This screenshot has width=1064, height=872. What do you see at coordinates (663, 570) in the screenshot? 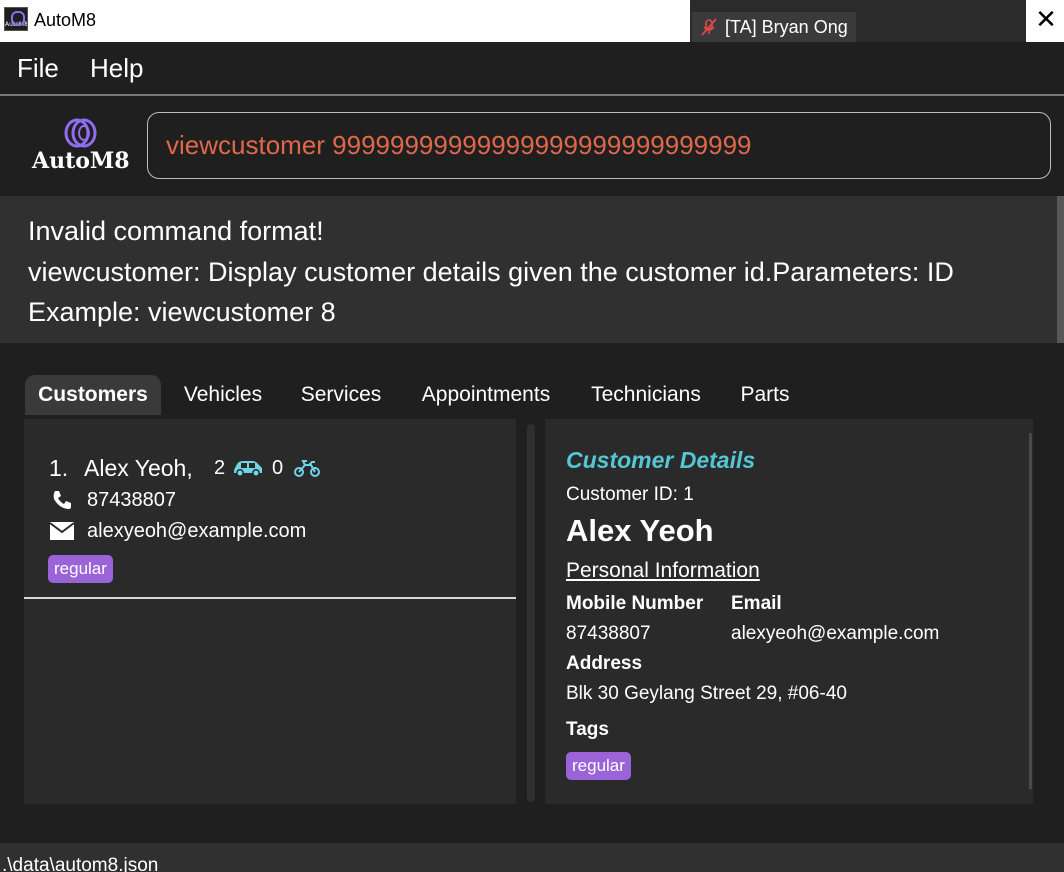
I see `personal-info-heading: Personal Information` at bounding box center [663, 570].